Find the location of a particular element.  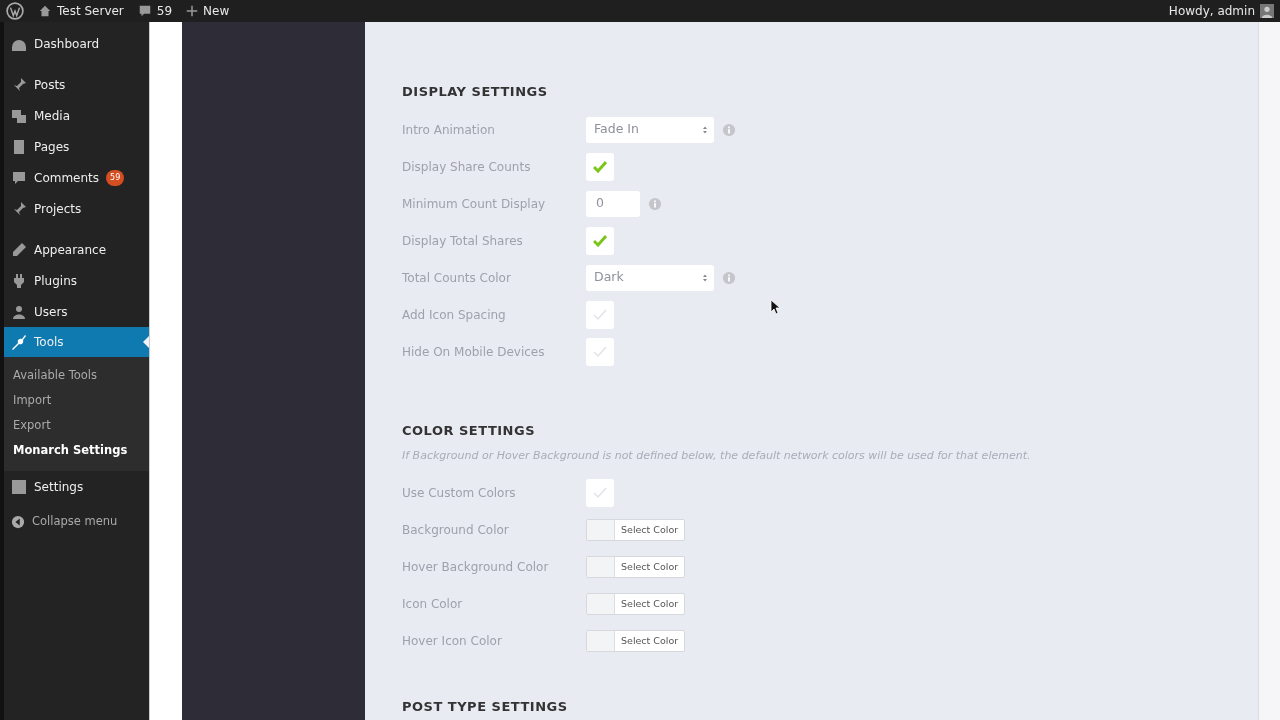

submenu-item: Export is located at coordinates (76, 425).